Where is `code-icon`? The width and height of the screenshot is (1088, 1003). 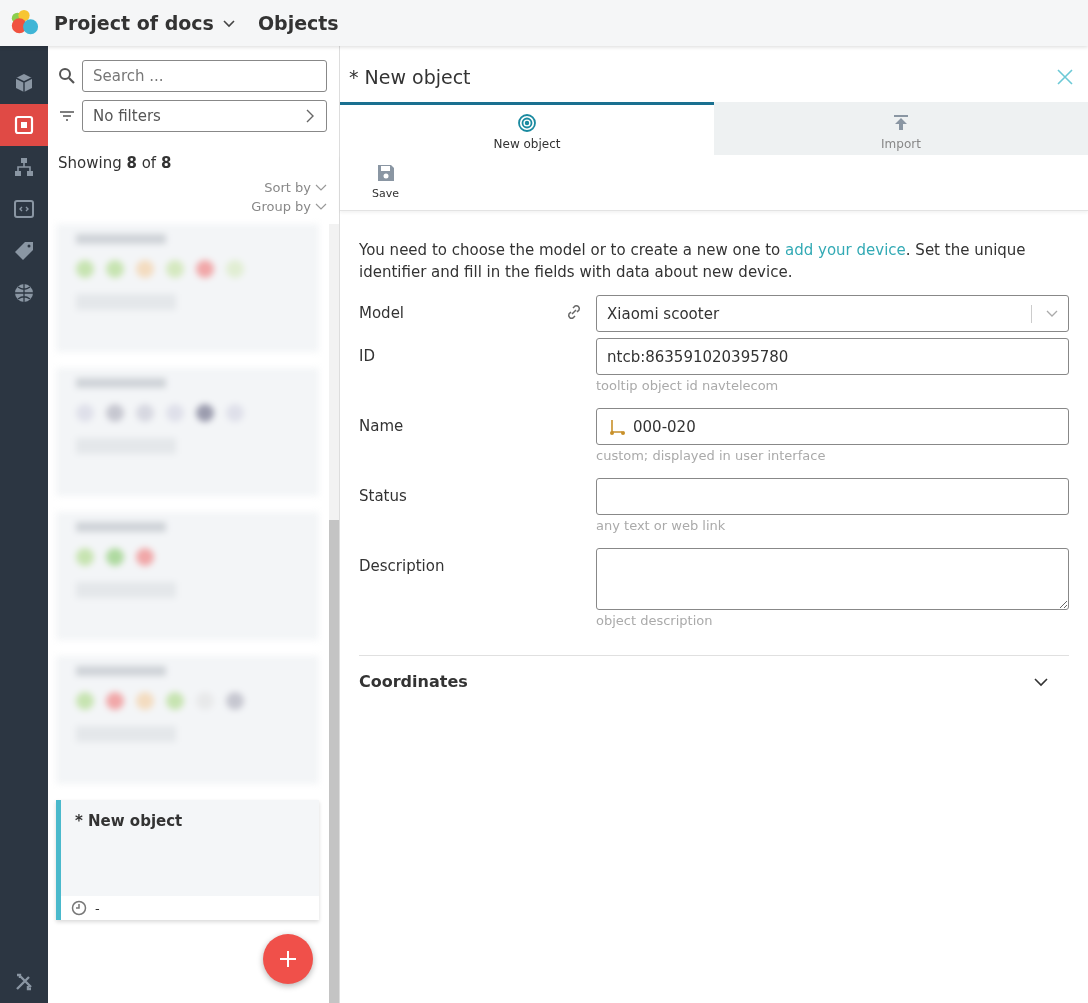 code-icon is located at coordinates (24, 209).